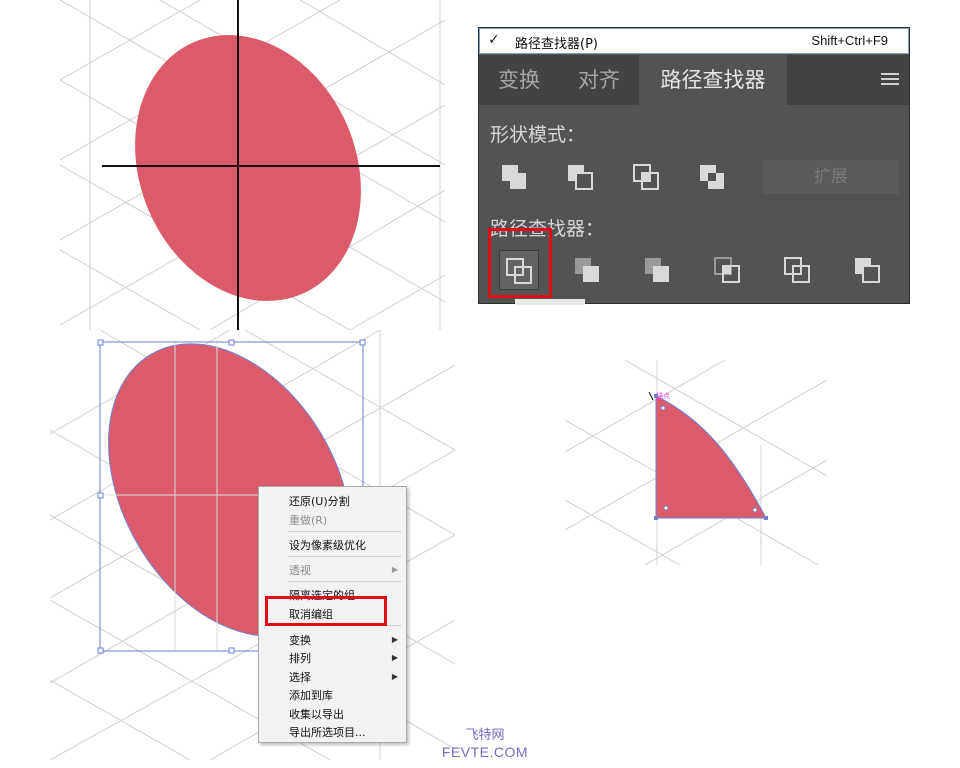 The height and width of the screenshot is (768, 960). What do you see at coordinates (649, 178) in the screenshot?
I see `intersect-icon` at bounding box center [649, 178].